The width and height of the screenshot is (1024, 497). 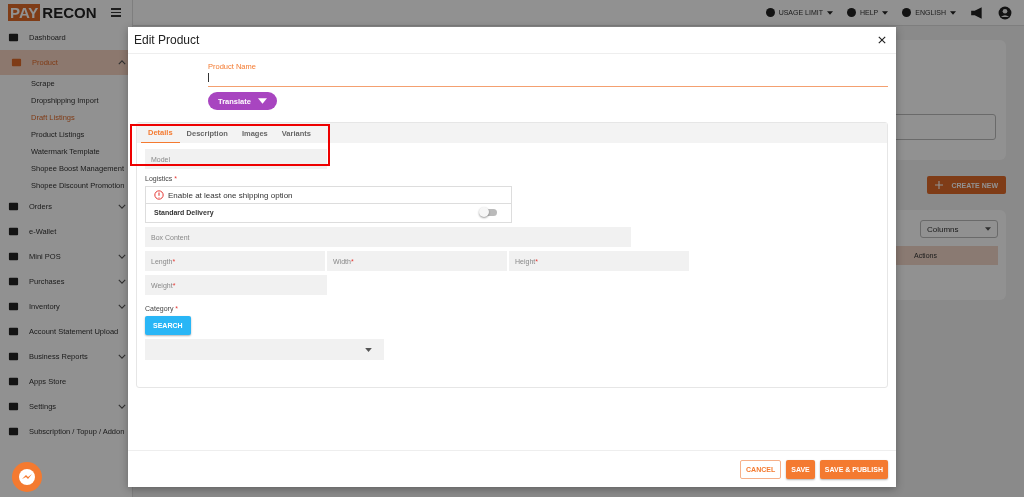 What do you see at coordinates (977, 12) in the screenshot?
I see `megaphone-icon` at bounding box center [977, 12].